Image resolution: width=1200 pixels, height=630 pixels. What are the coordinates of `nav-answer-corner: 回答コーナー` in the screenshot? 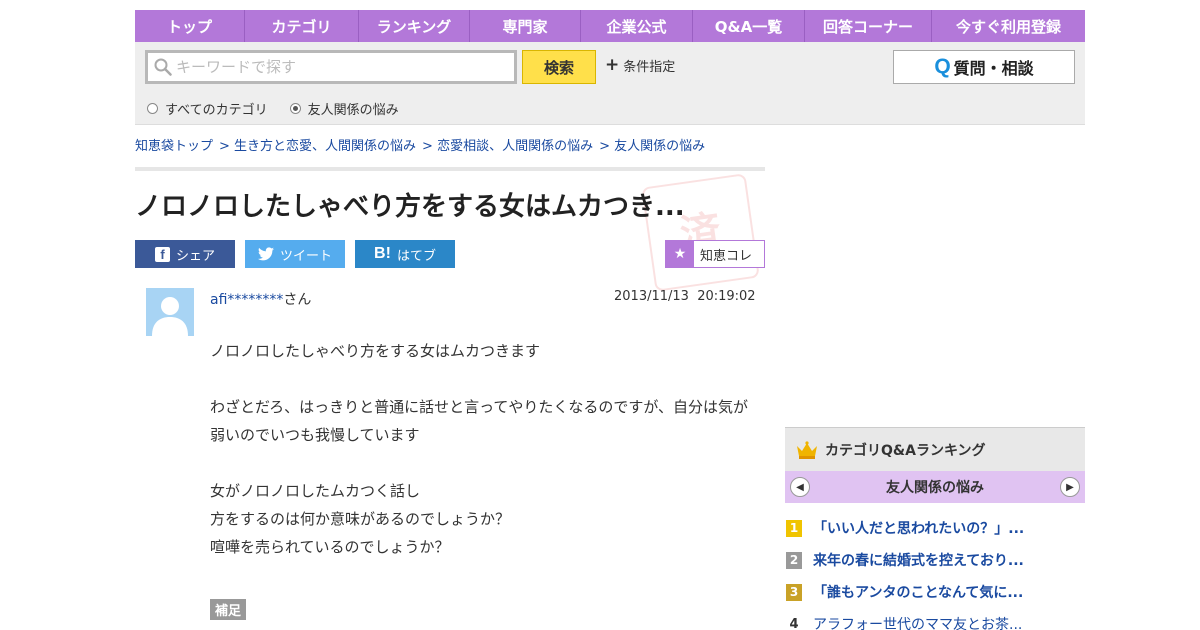 It's located at (868, 26).